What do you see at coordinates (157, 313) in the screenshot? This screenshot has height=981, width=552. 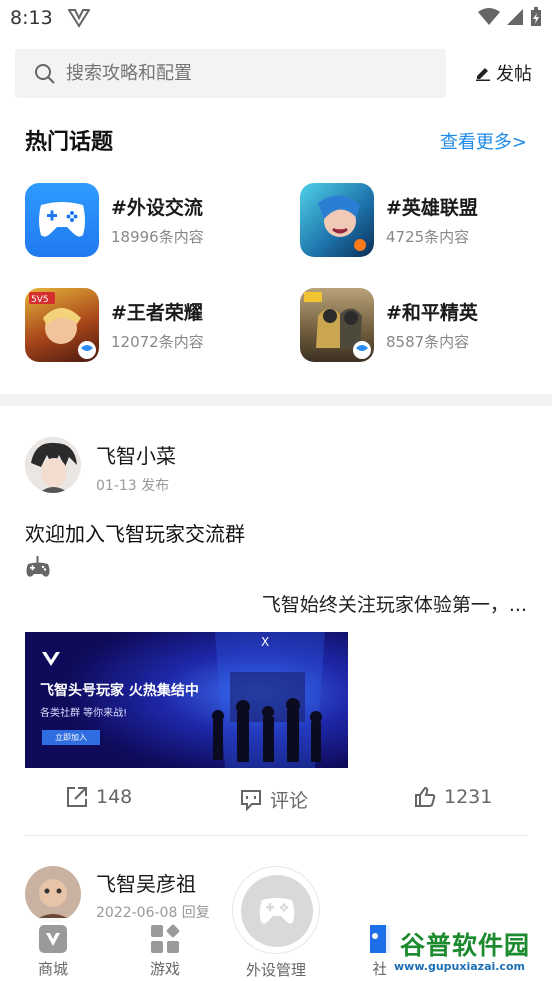 I see `topic-name: #王者荣耀` at bounding box center [157, 313].